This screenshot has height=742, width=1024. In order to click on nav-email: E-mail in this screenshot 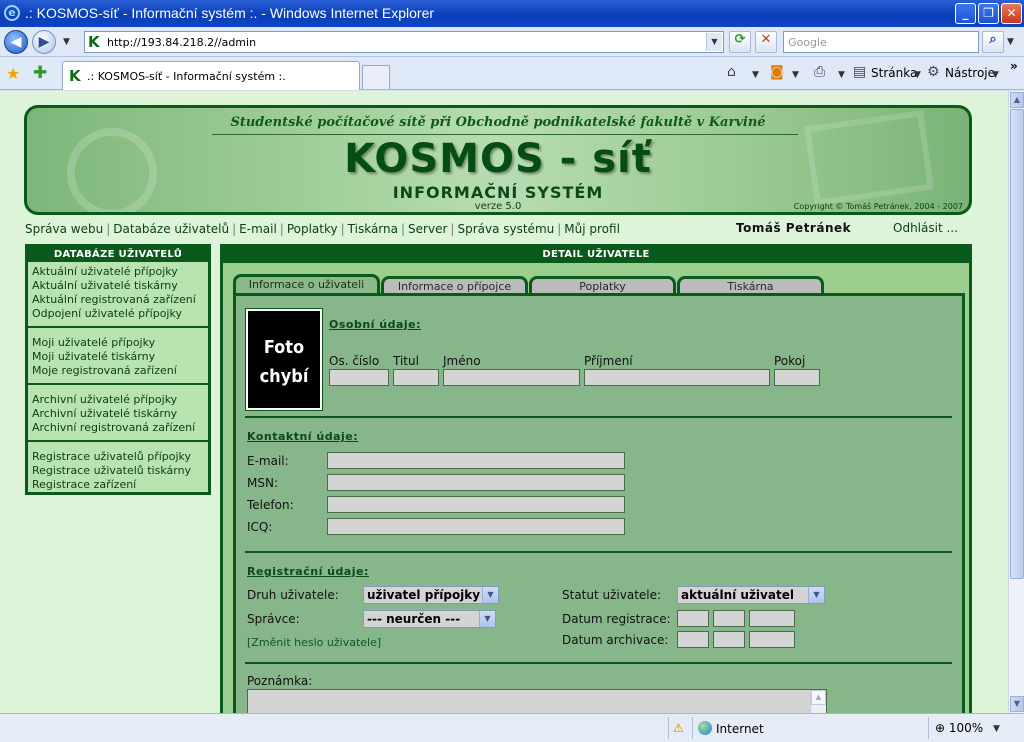, I will do `click(258, 229)`.